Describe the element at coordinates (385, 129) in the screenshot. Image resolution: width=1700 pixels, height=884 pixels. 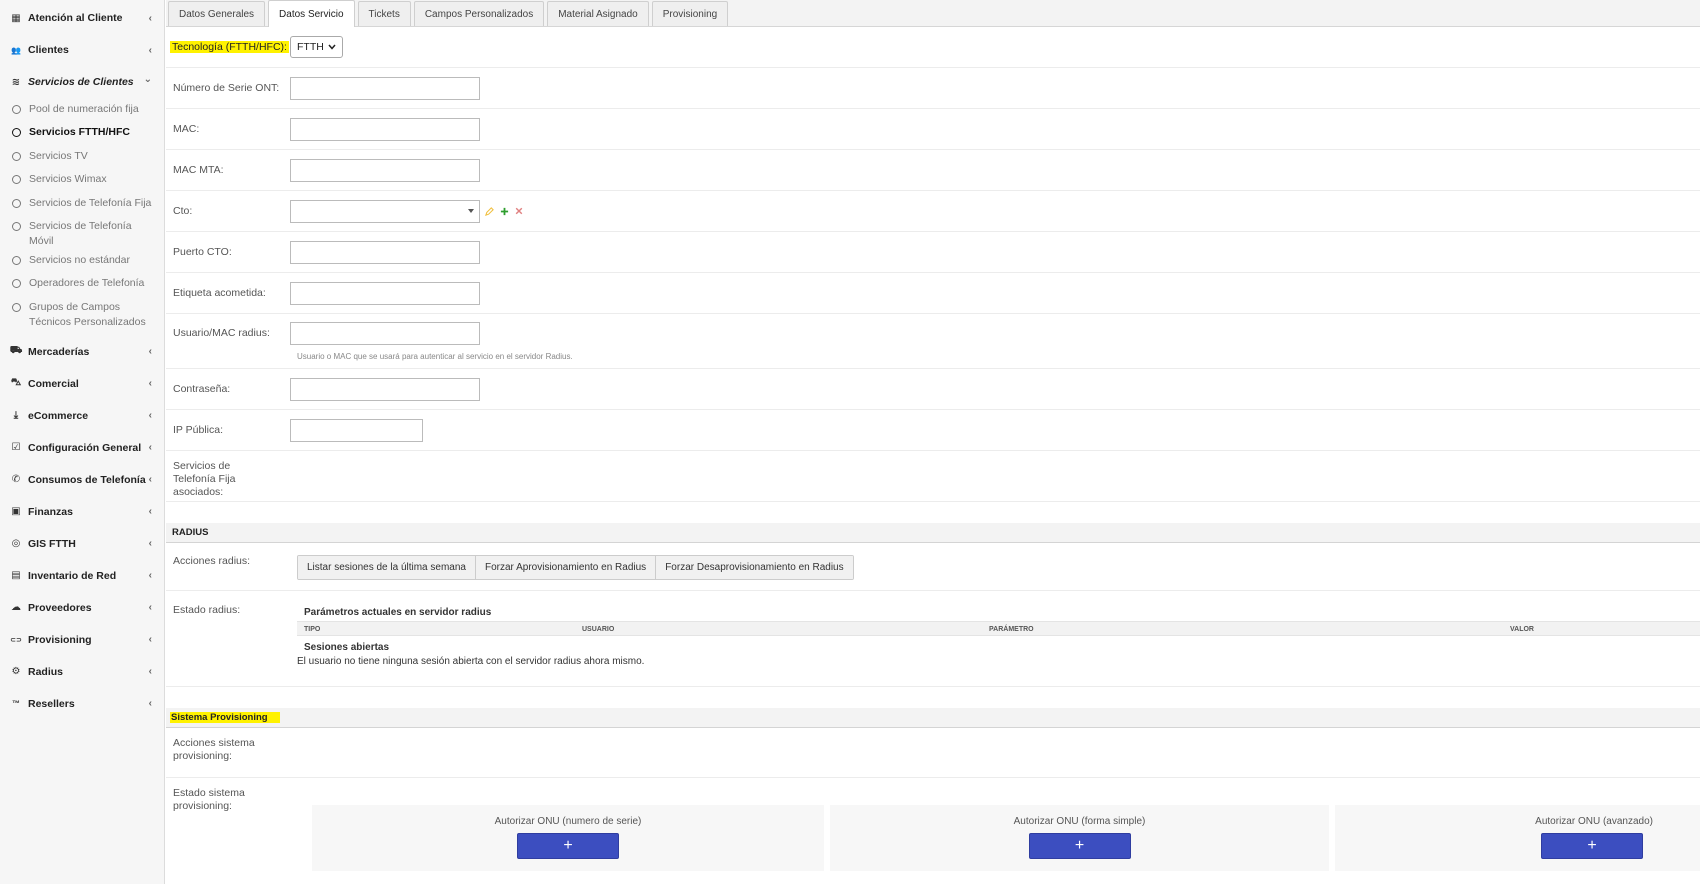
I see `mac-input` at that location.